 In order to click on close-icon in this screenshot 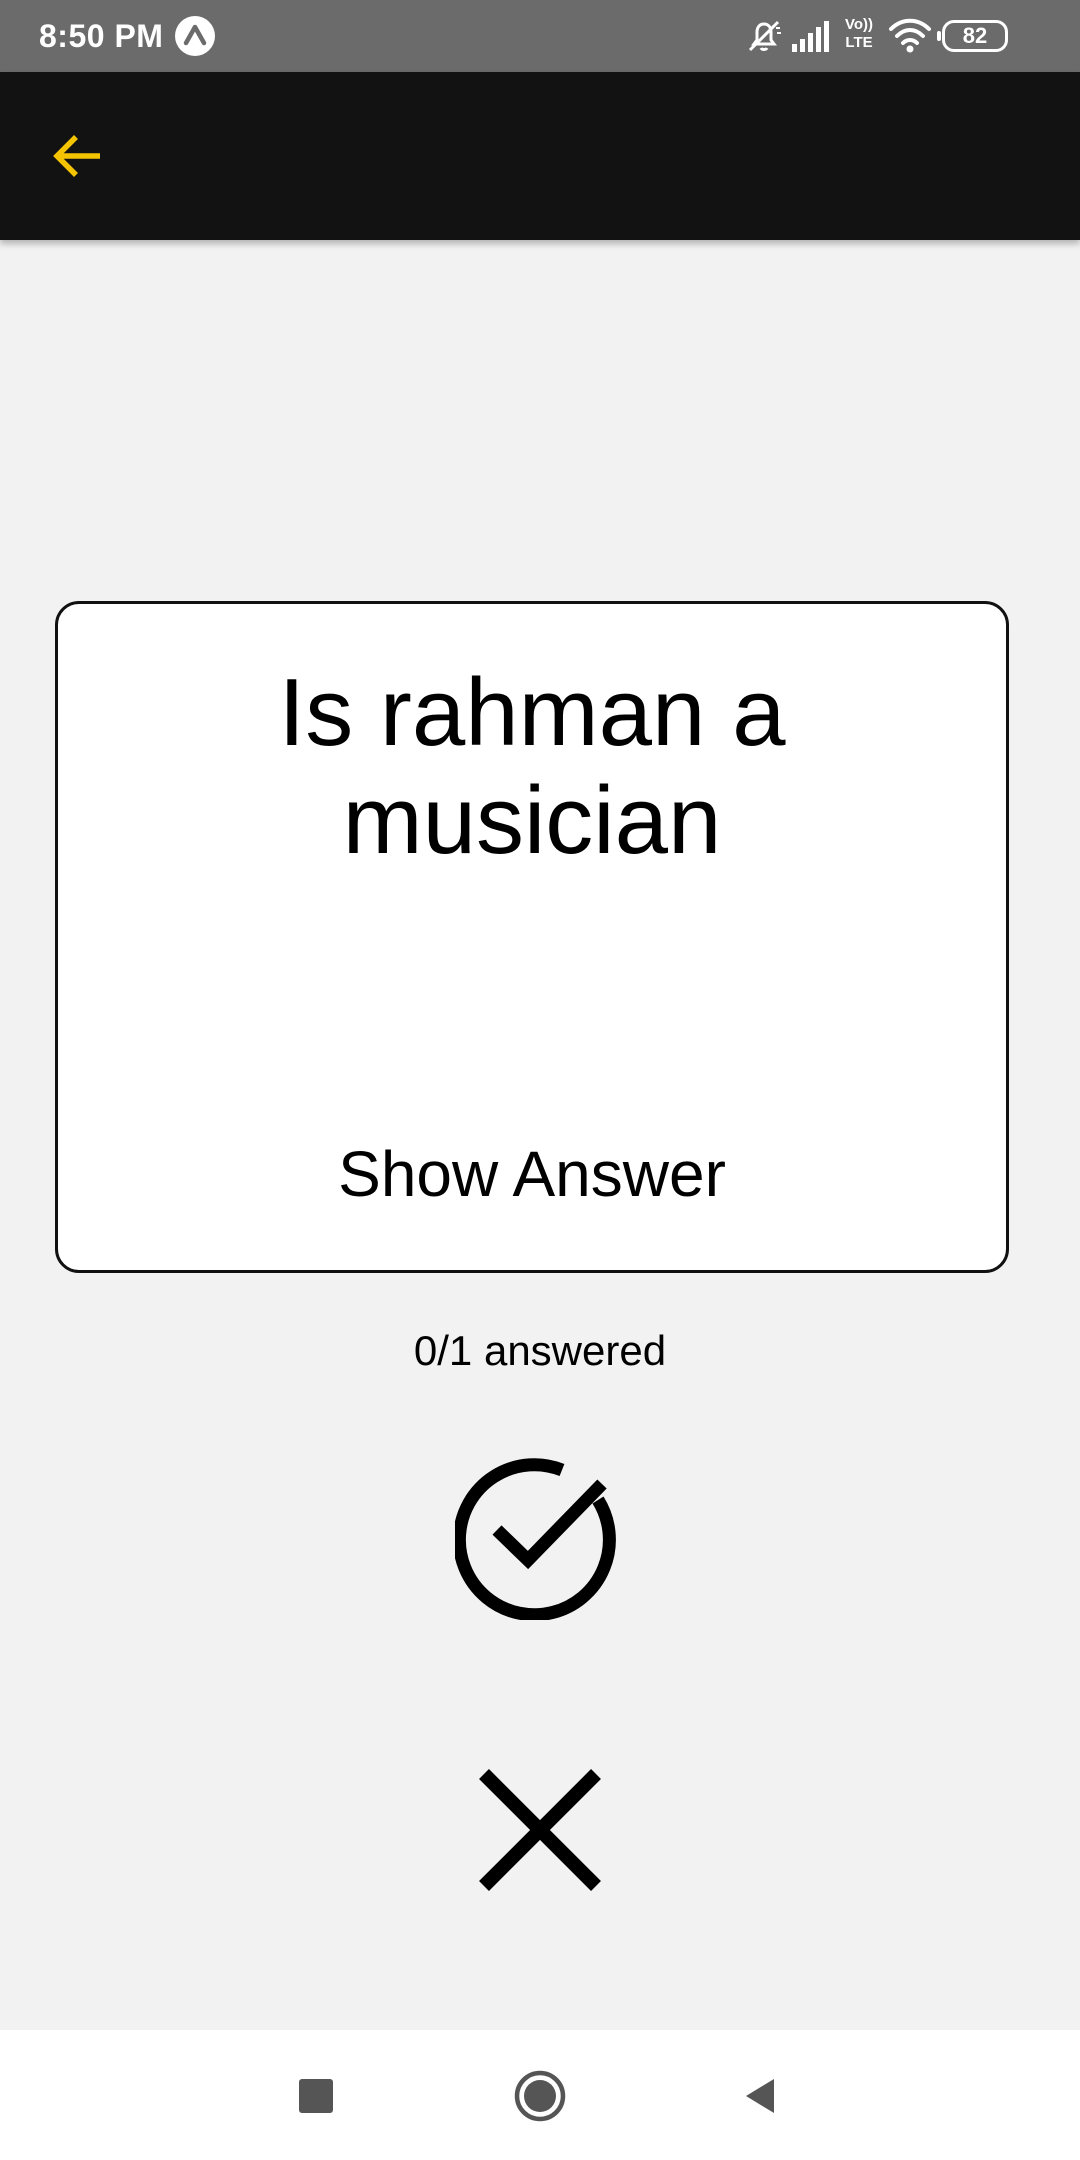, I will do `click(540, 1830)`.